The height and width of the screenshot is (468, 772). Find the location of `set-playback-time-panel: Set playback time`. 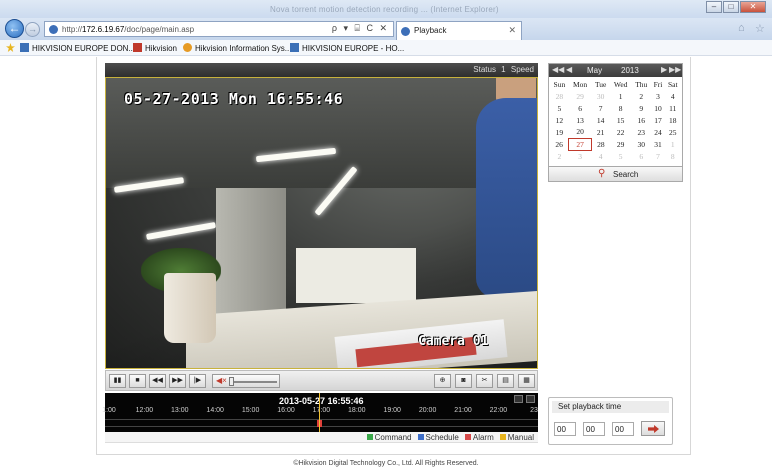

set-playback-time-panel: Set playback time is located at coordinates (610, 421).